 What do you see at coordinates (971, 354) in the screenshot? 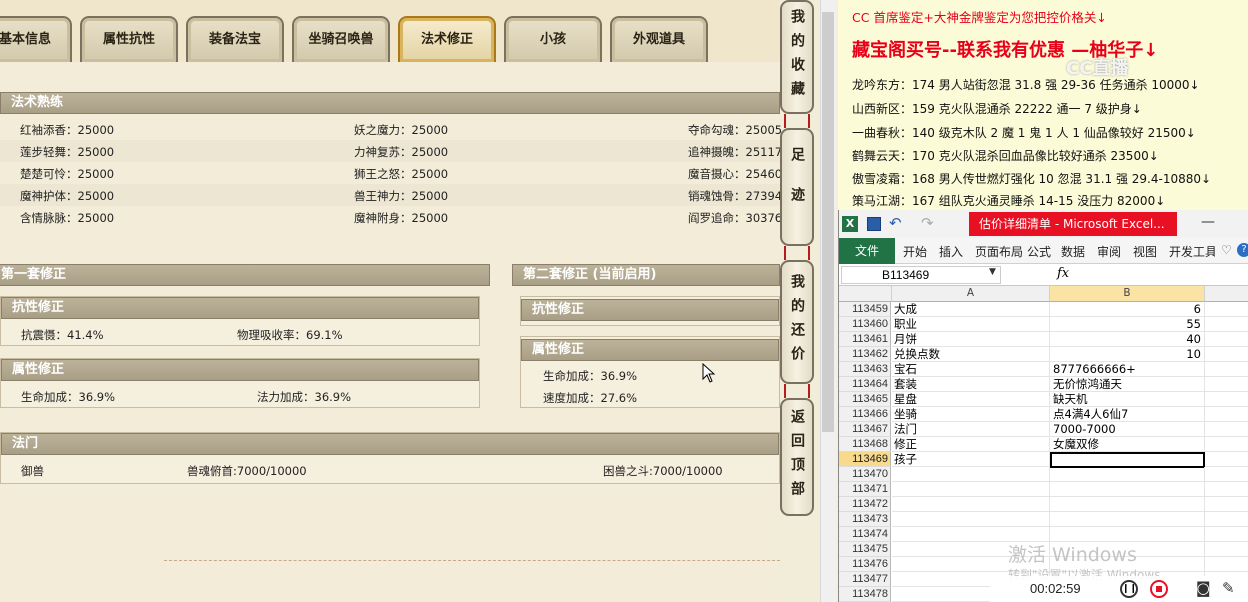
I see `cell-a: 兑换点数` at bounding box center [971, 354].